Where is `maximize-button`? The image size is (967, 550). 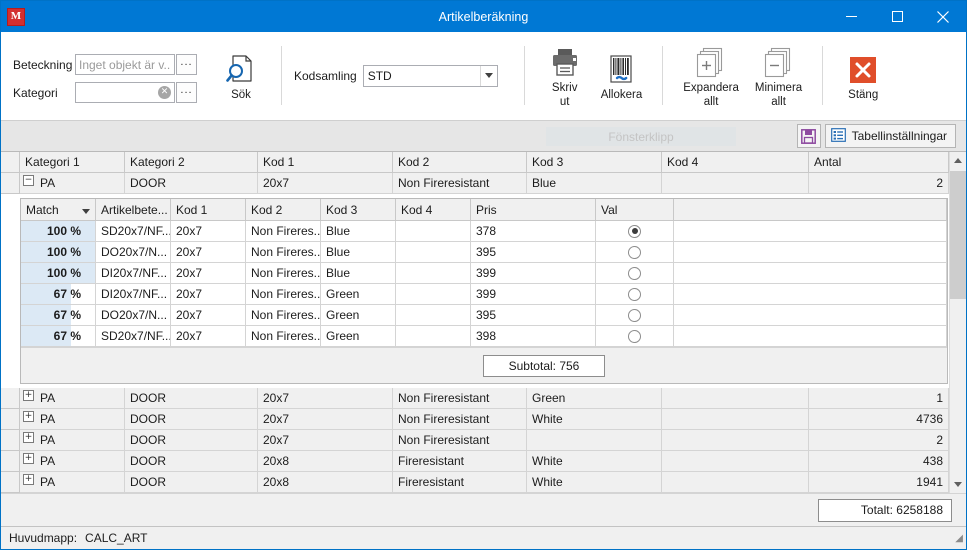
maximize-button is located at coordinates (897, 16).